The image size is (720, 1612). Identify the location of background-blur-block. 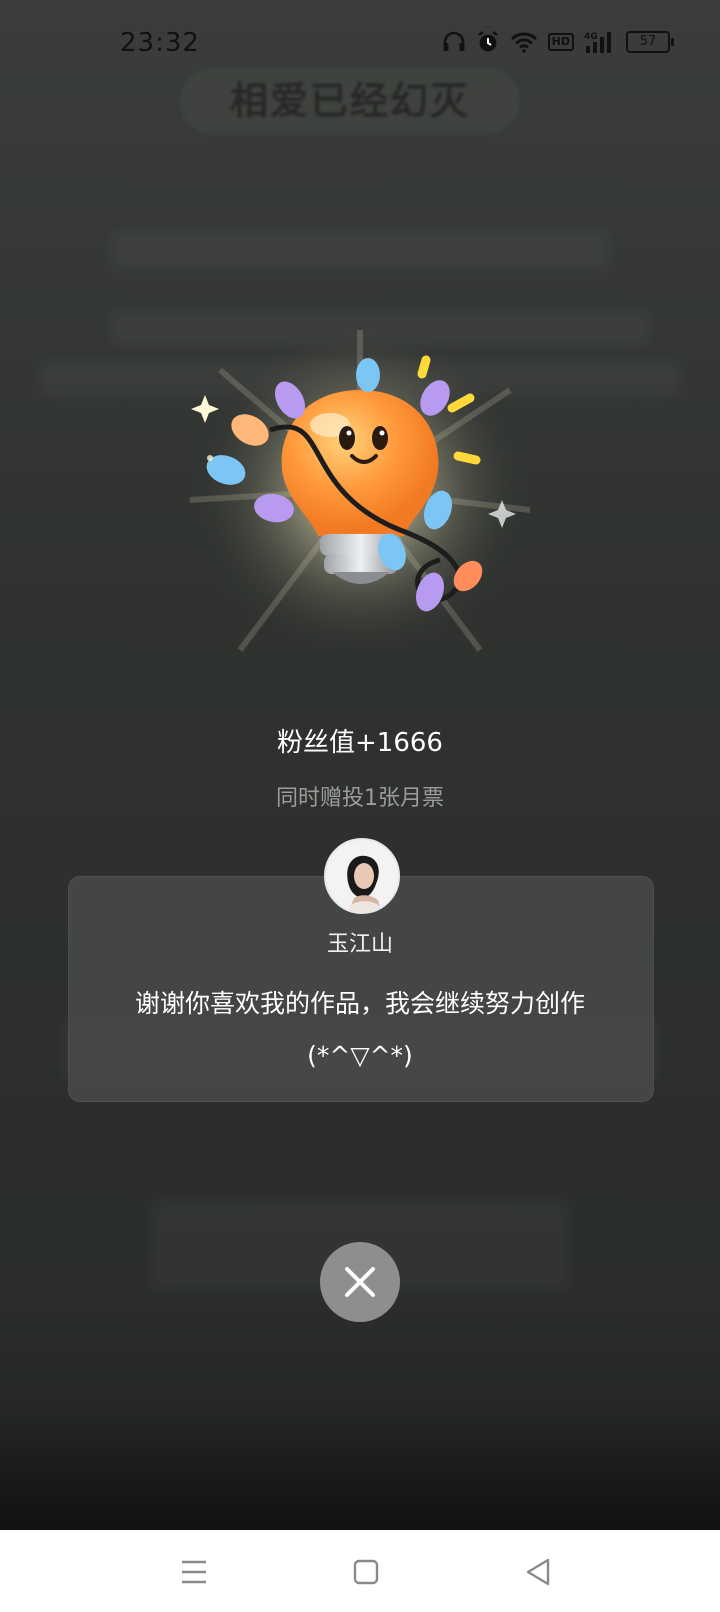
(360, 250).